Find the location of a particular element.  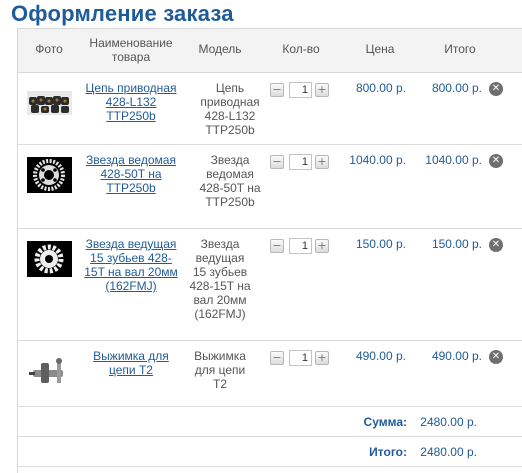

product-model: Звезда ведомая 428-50T на TTP250b is located at coordinates (230, 181).